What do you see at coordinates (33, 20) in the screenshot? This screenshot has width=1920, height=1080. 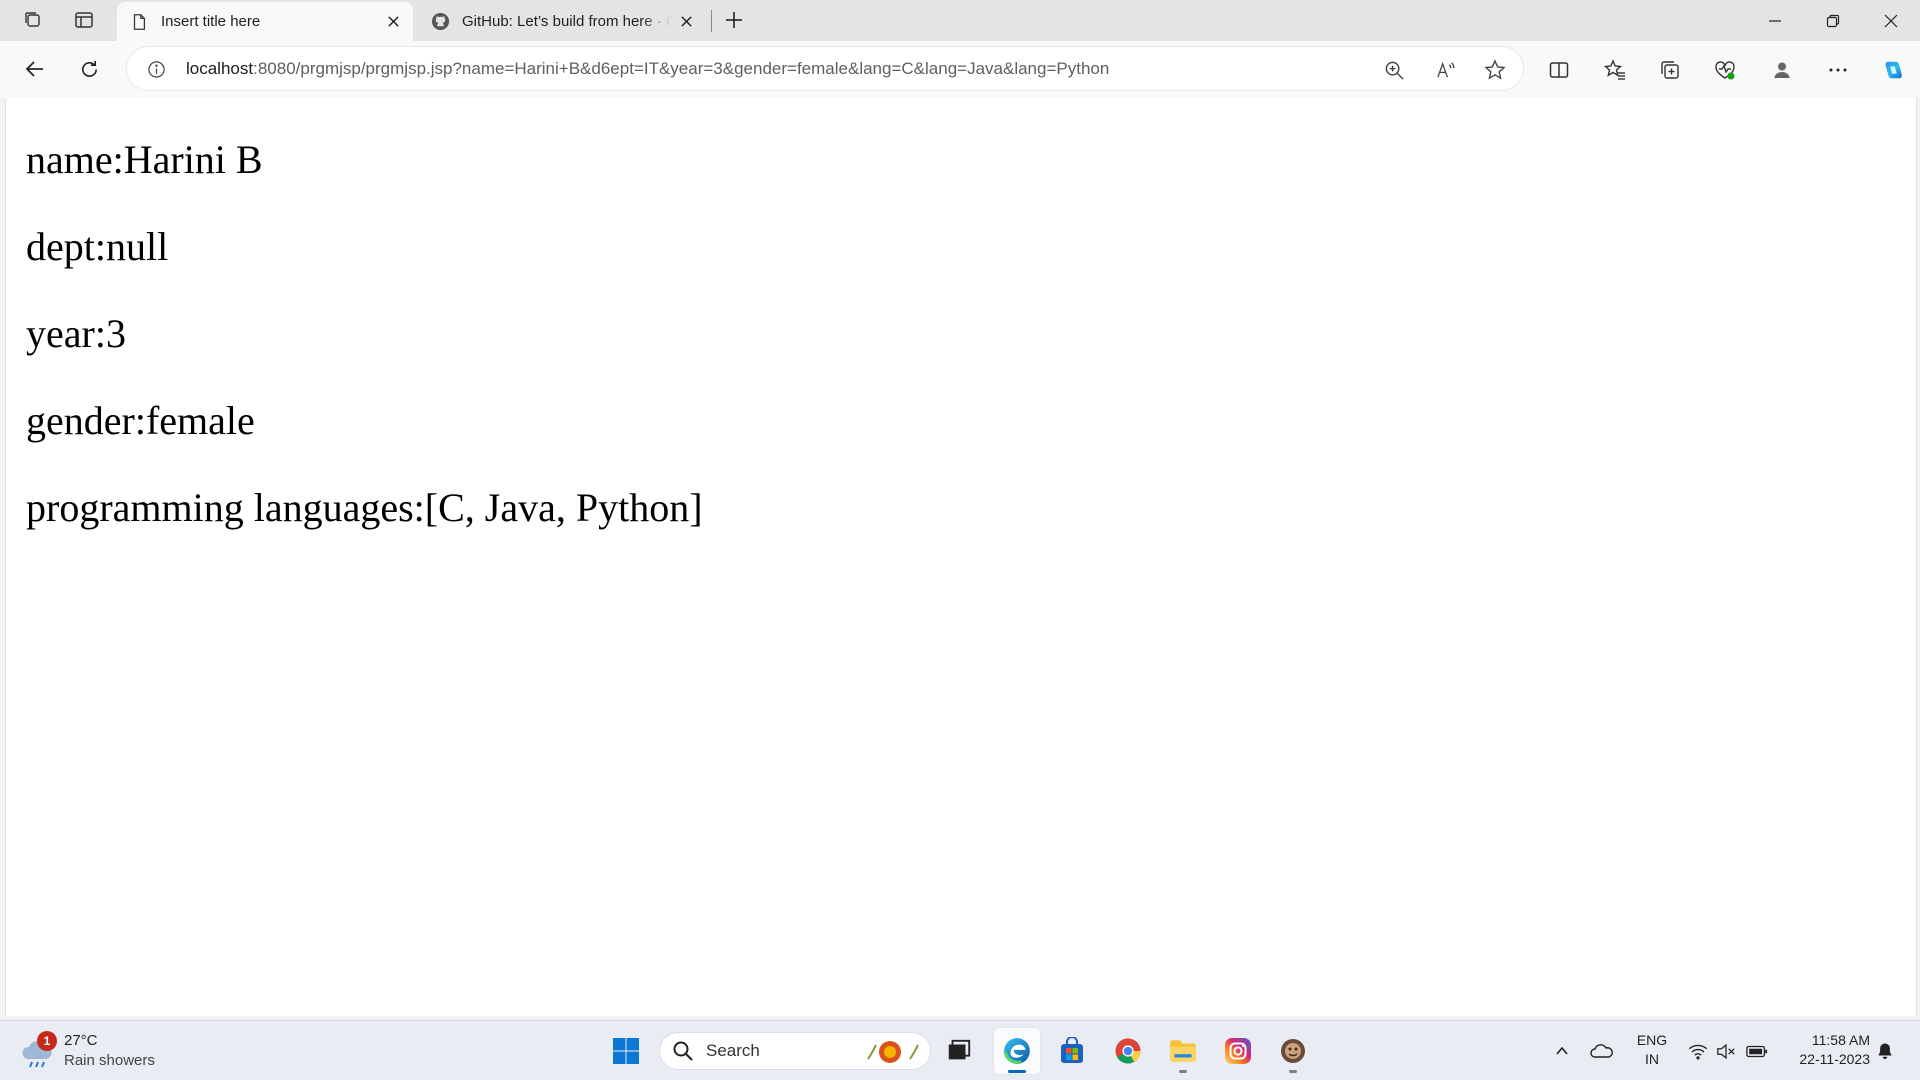 I see `tab-actions-icon` at bounding box center [33, 20].